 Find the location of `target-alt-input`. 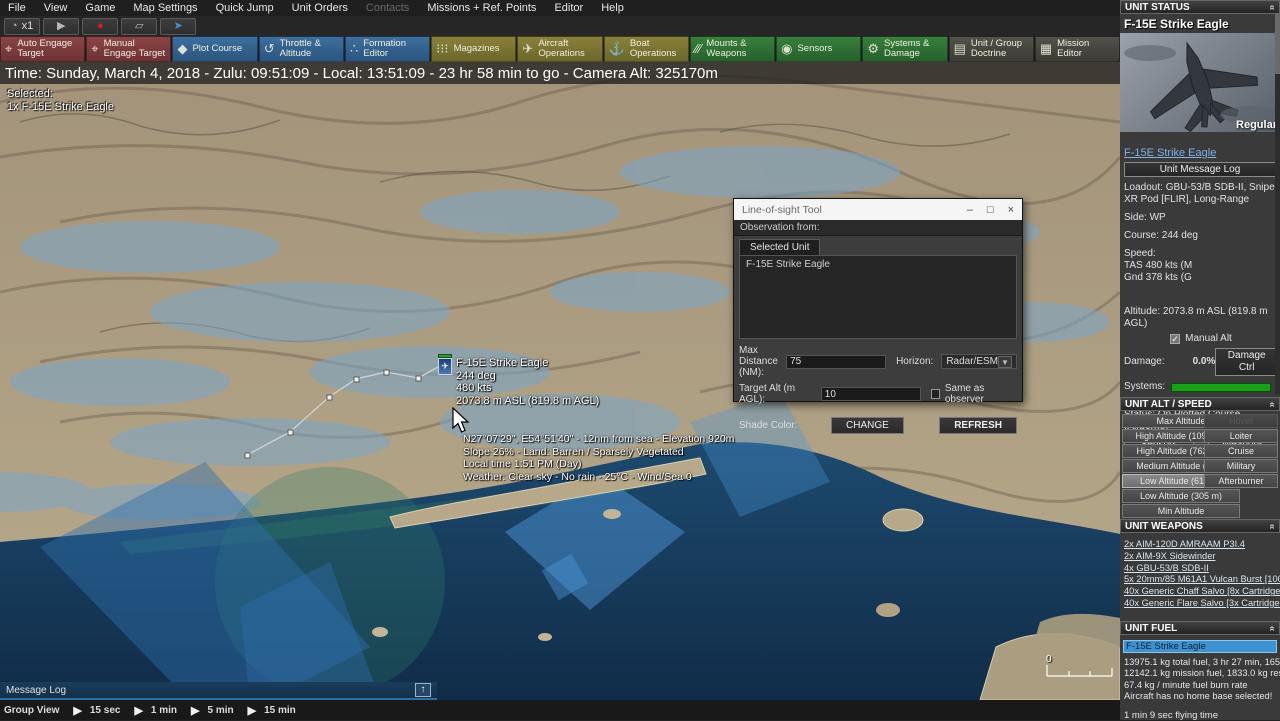

target-alt-input is located at coordinates (870, 394).